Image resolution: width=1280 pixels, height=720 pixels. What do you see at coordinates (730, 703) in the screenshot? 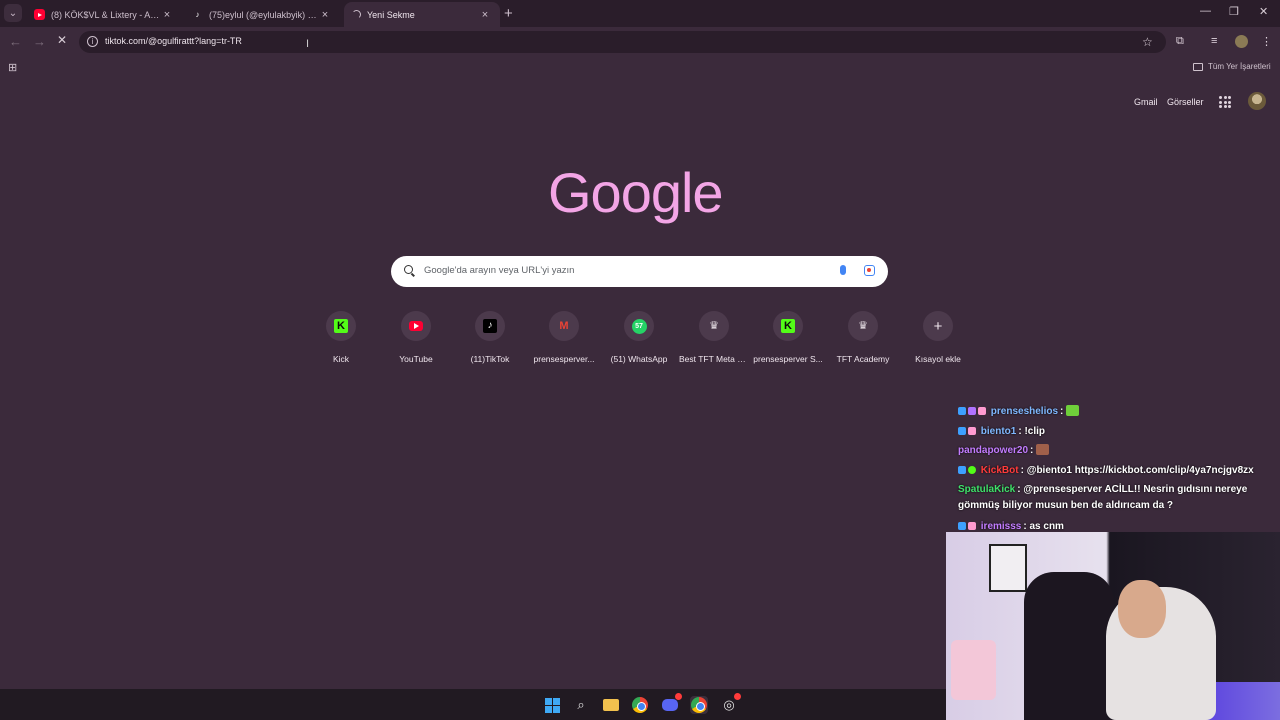
I see `app-icon: ◎` at bounding box center [730, 703].